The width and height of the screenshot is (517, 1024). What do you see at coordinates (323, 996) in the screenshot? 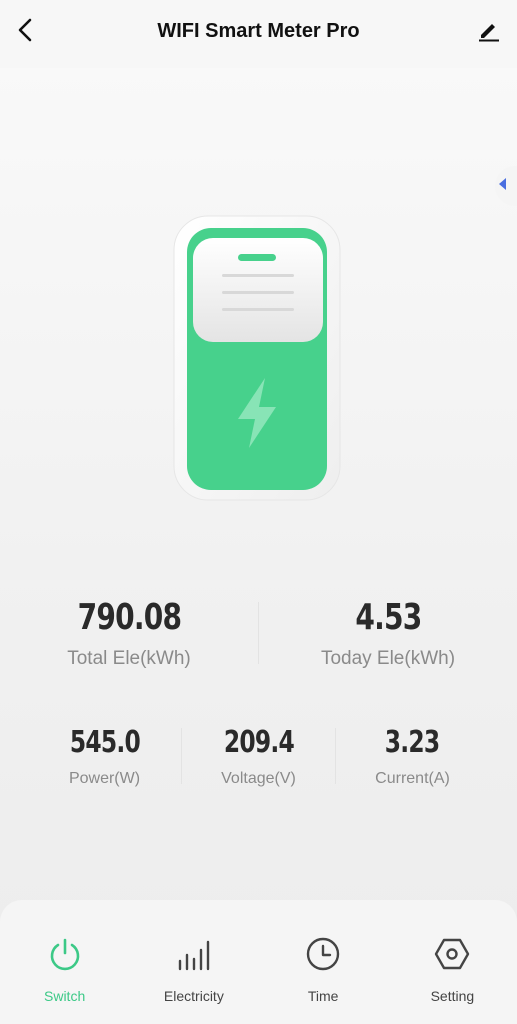
I see `tab-label: Time` at bounding box center [323, 996].